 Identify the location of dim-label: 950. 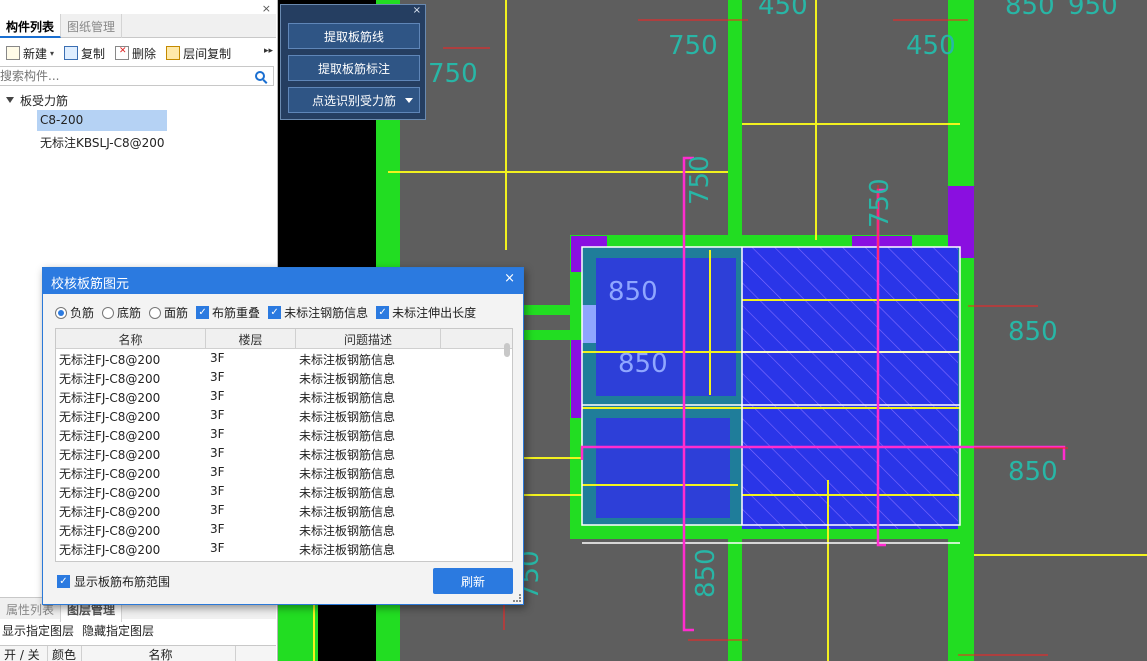
(1093, 10).